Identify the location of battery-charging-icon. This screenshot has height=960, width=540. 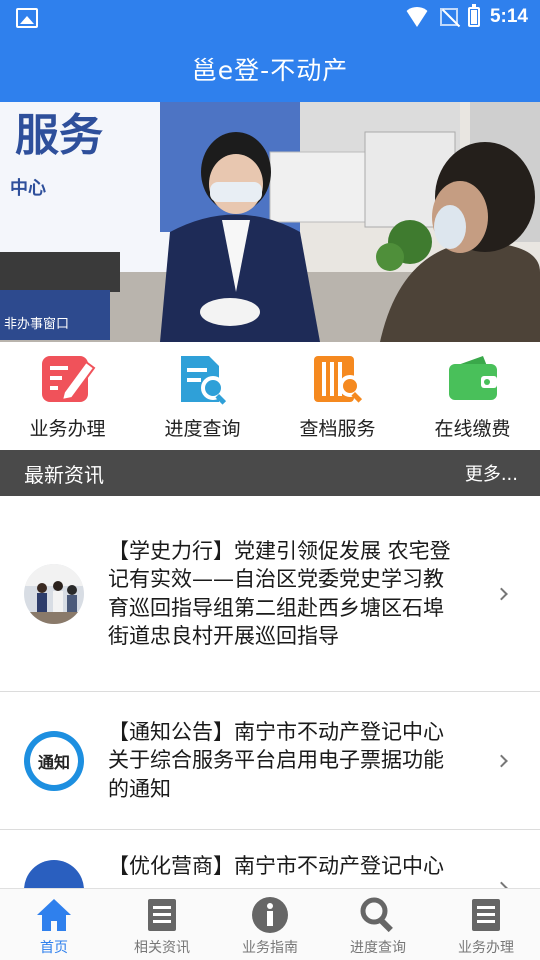
(473, 15).